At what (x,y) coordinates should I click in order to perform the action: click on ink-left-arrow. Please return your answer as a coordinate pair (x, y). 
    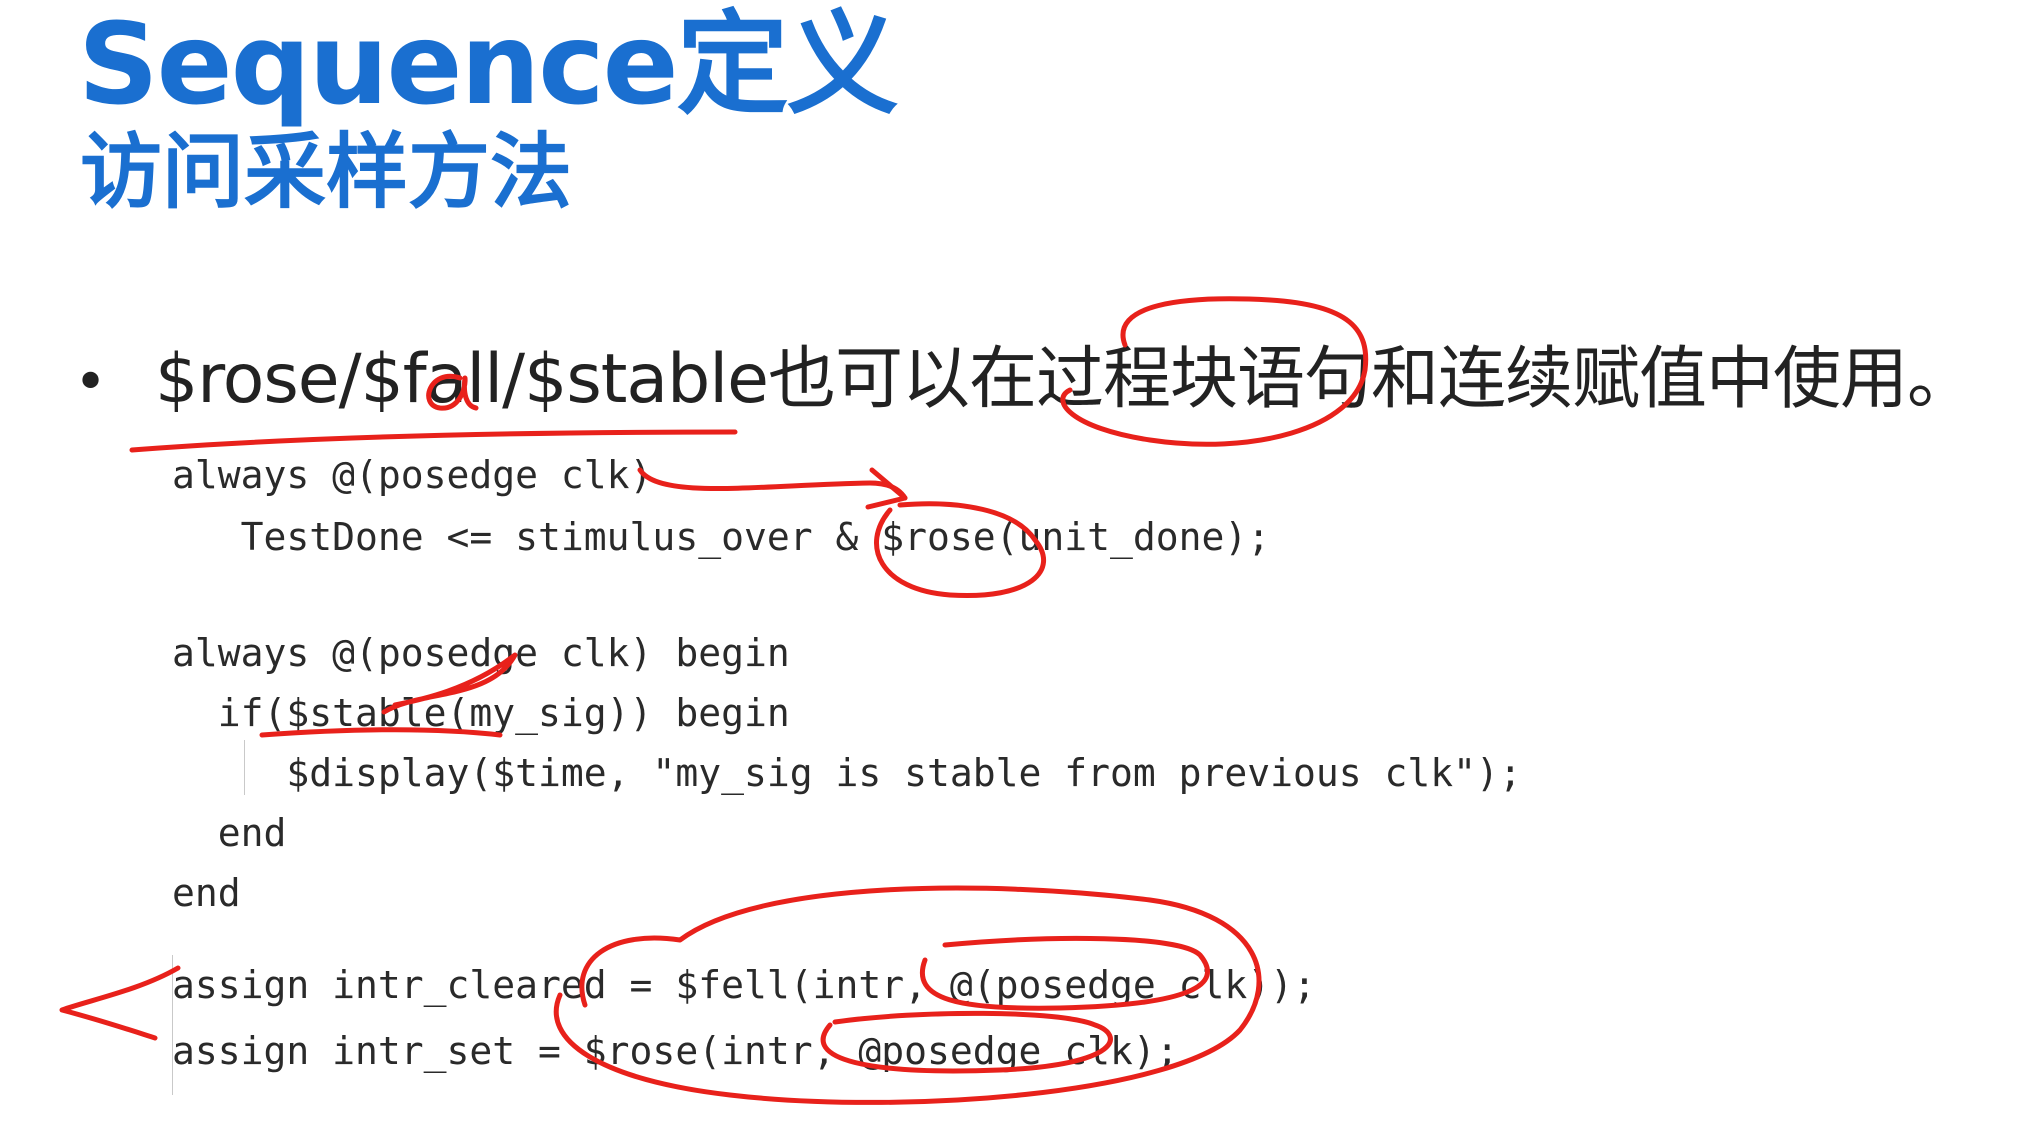
    Looking at the image, I should click on (120, 1003).